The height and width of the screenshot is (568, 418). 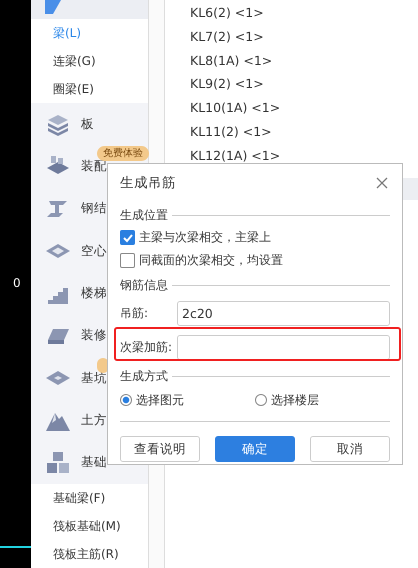 What do you see at coordinates (94, 335) in the screenshot?
I see `group-label: 装修` at bounding box center [94, 335].